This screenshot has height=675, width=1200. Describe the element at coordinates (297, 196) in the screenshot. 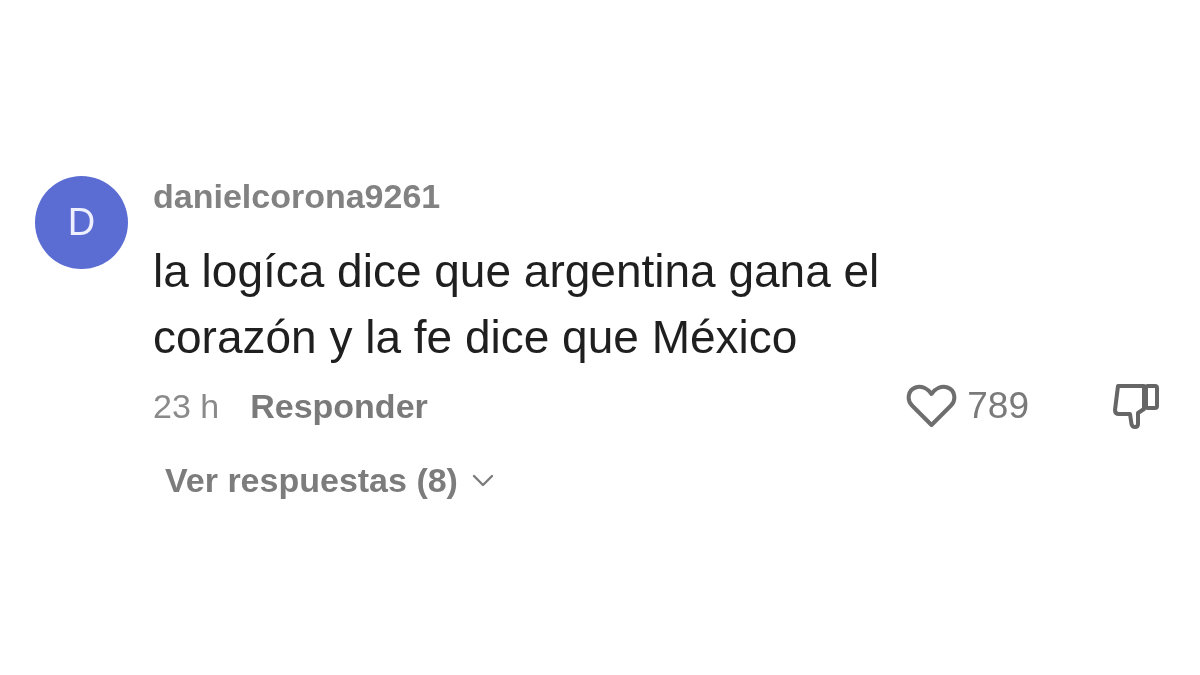

I see `username: danielcorona9261` at that location.